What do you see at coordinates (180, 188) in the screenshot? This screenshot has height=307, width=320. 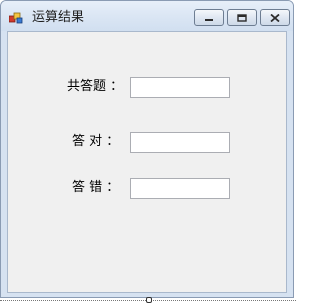 I see `wrong-field` at bounding box center [180, 188].